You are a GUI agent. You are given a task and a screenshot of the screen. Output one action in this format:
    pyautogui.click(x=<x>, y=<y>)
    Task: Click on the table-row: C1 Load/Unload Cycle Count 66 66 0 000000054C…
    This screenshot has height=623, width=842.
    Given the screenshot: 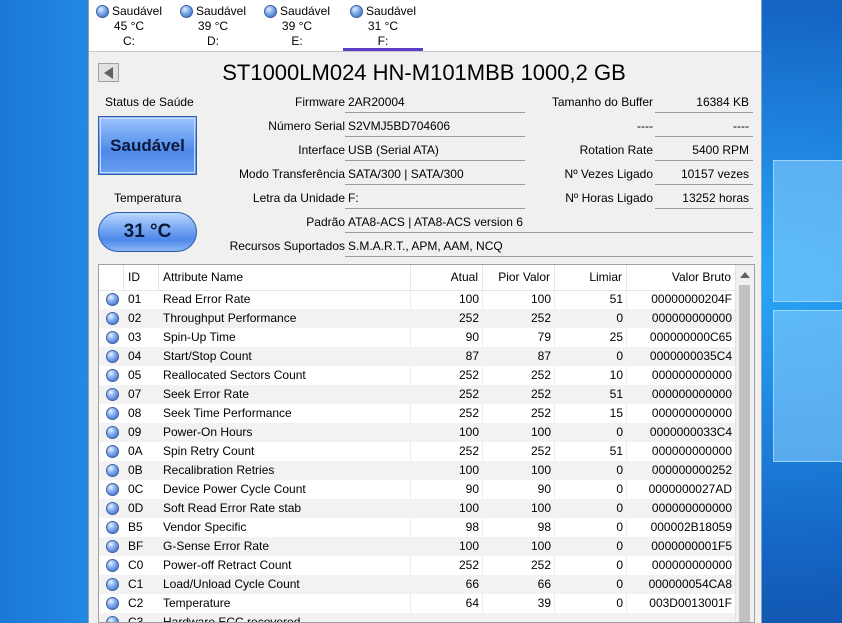 What is the action you would take?
    pyautogui.click(x=417, y=584)
    